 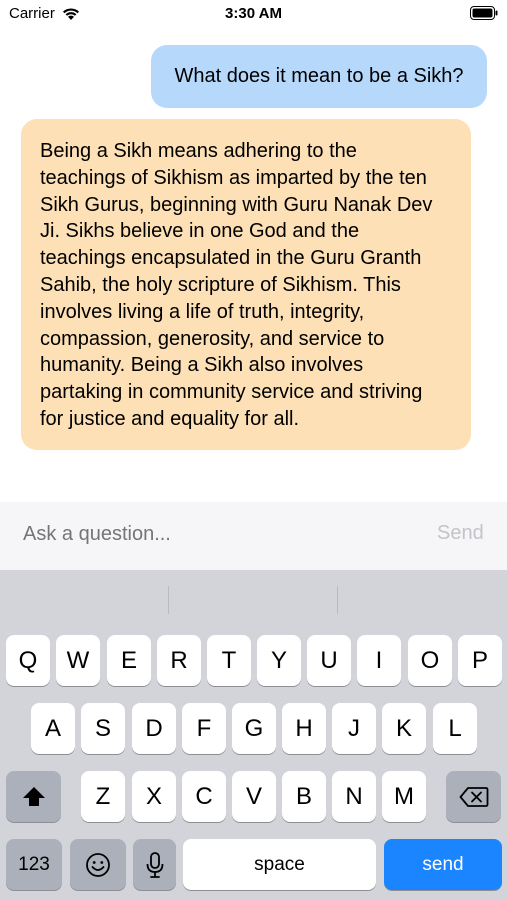 What do you see at coordinates (78, 660) in the screenshot?
I see `key-w: W` at bounding box center [78, 660].